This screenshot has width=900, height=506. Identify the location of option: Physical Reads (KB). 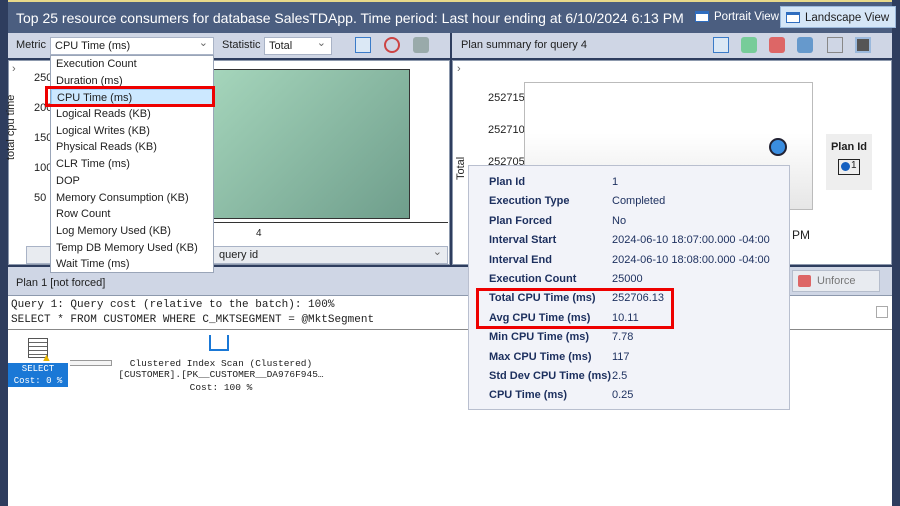
(132, 147).